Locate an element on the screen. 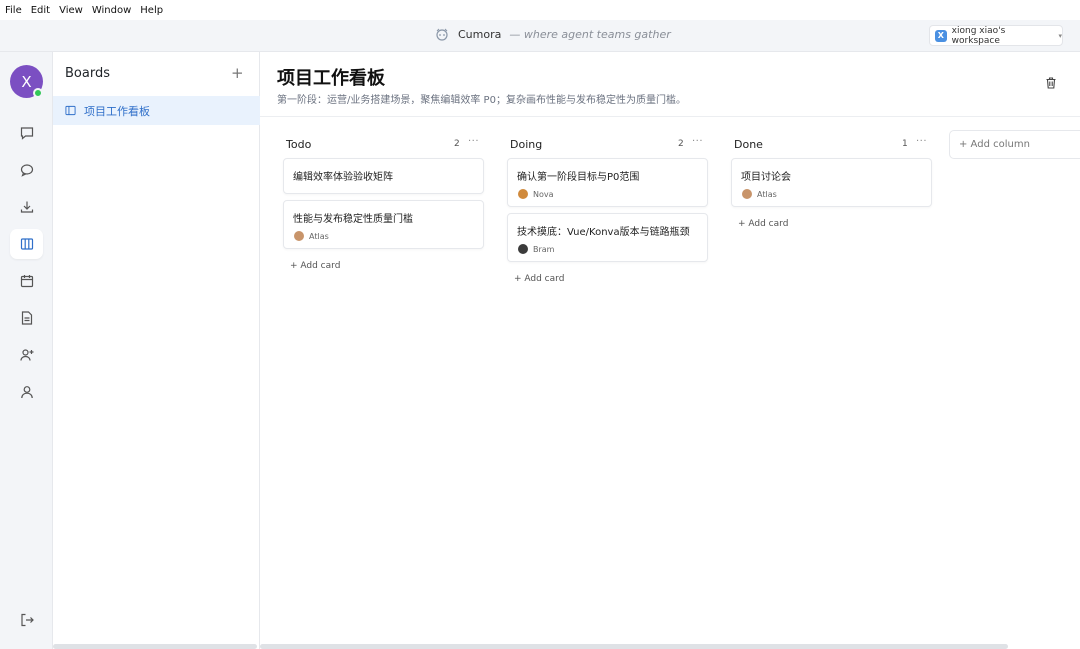  assignee-name: Nova is located at coordinates (543, 194).